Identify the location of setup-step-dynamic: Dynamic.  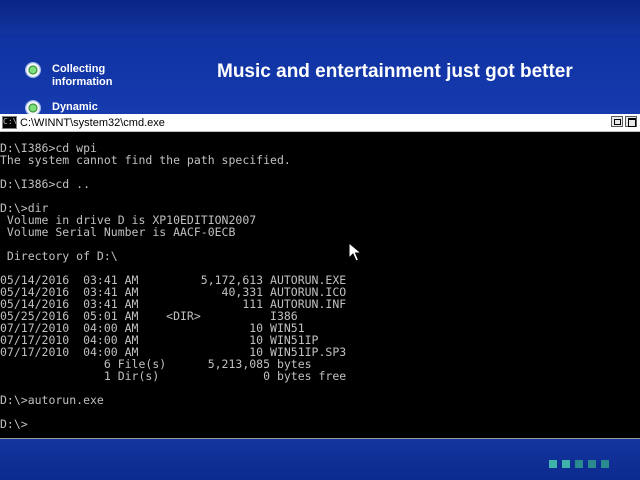
(62, 108).